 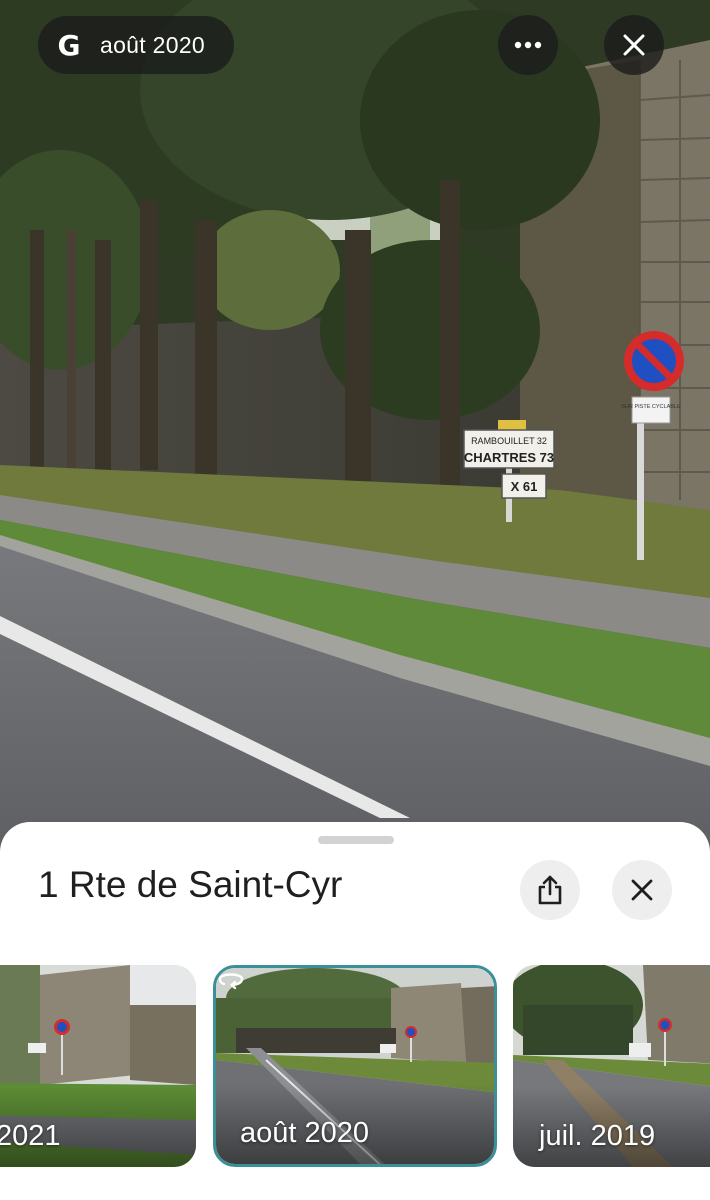 What do you see at coordinates (524, 486) in the screenshot?
I see `sign-route-number: X 61` at bounding box center [524, 486].